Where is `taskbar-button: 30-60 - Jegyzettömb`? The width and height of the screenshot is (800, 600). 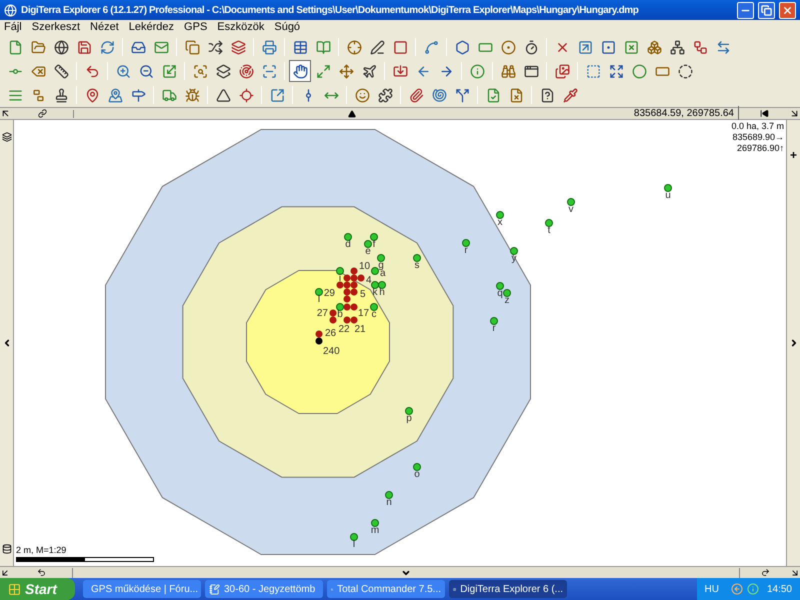
taskbar-button: 30-60 - Jegyzettömb is located at coordinates (264, 589).